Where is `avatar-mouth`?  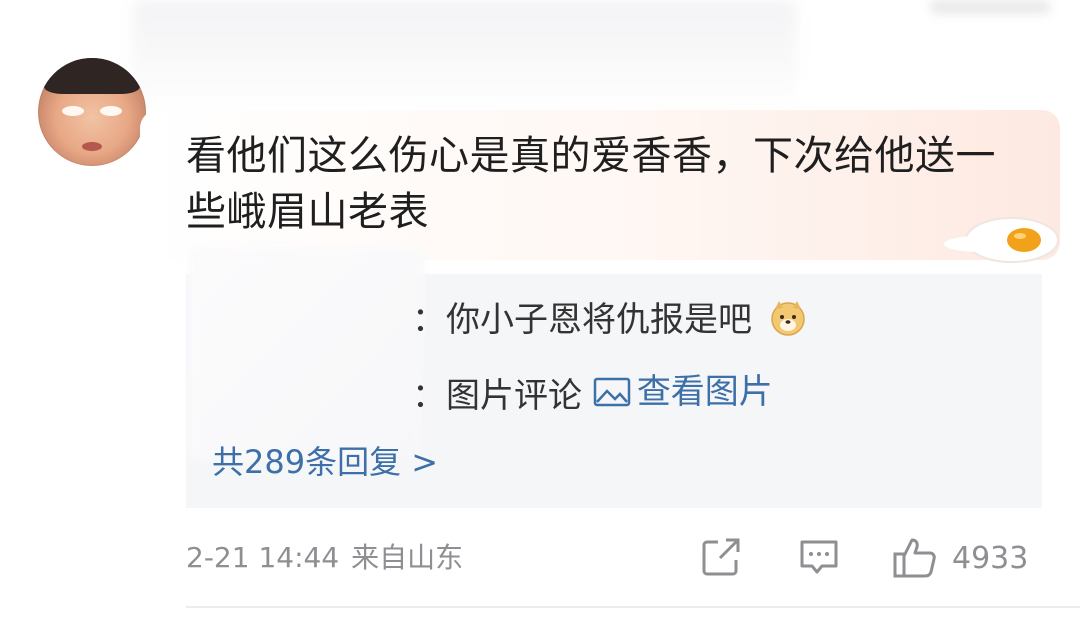 avatar-mouth is located at coordinates (92, 146).